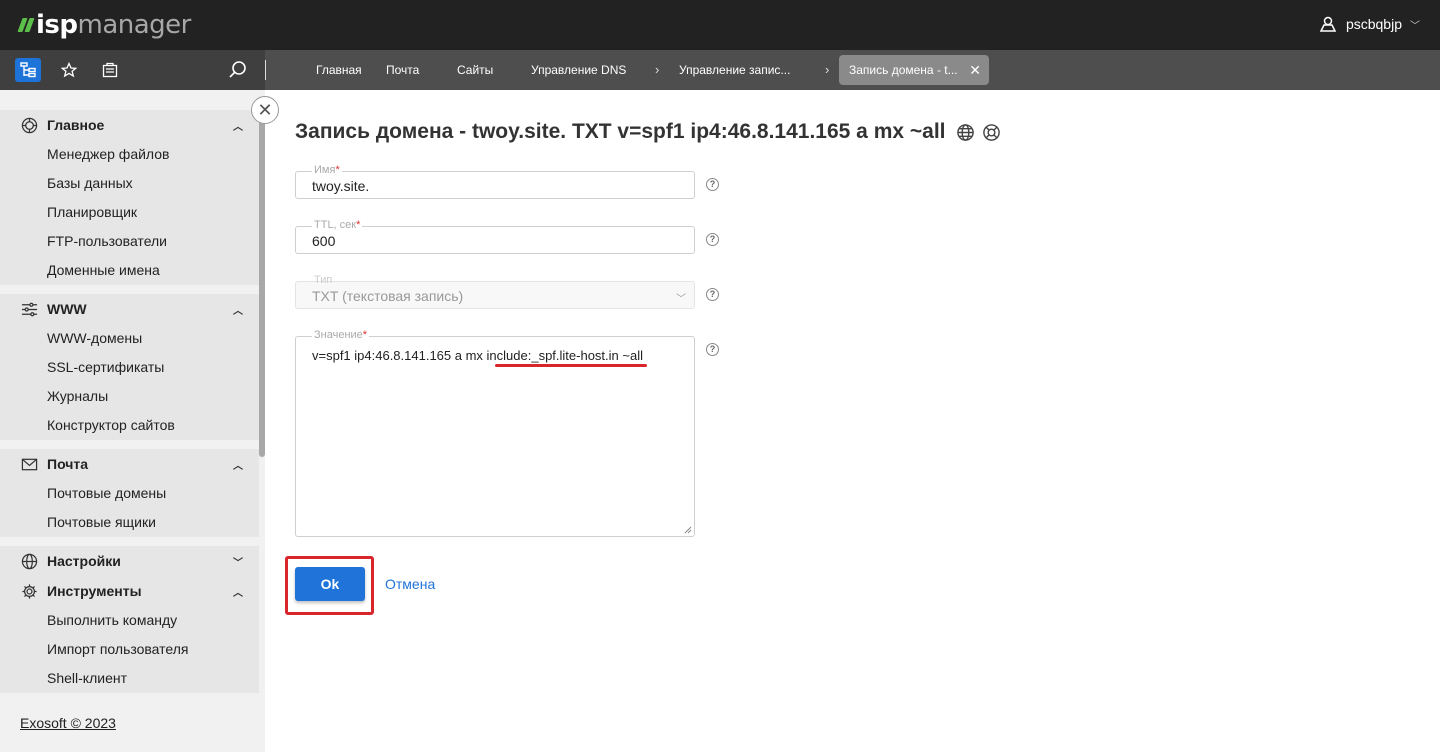  What do you see at coordinates (68, 723) in the screenshot?
I see `footer-copyright-link: Exosoft © 2023` at bounding box center [68, 723].